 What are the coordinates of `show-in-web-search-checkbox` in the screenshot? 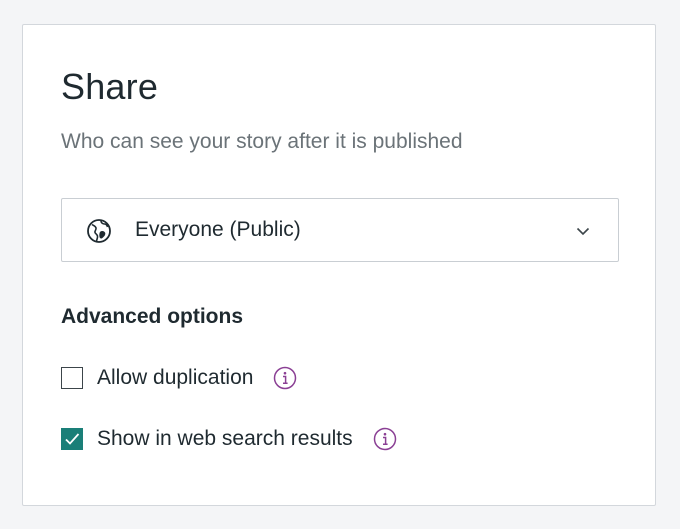 It's located at (72, 439).